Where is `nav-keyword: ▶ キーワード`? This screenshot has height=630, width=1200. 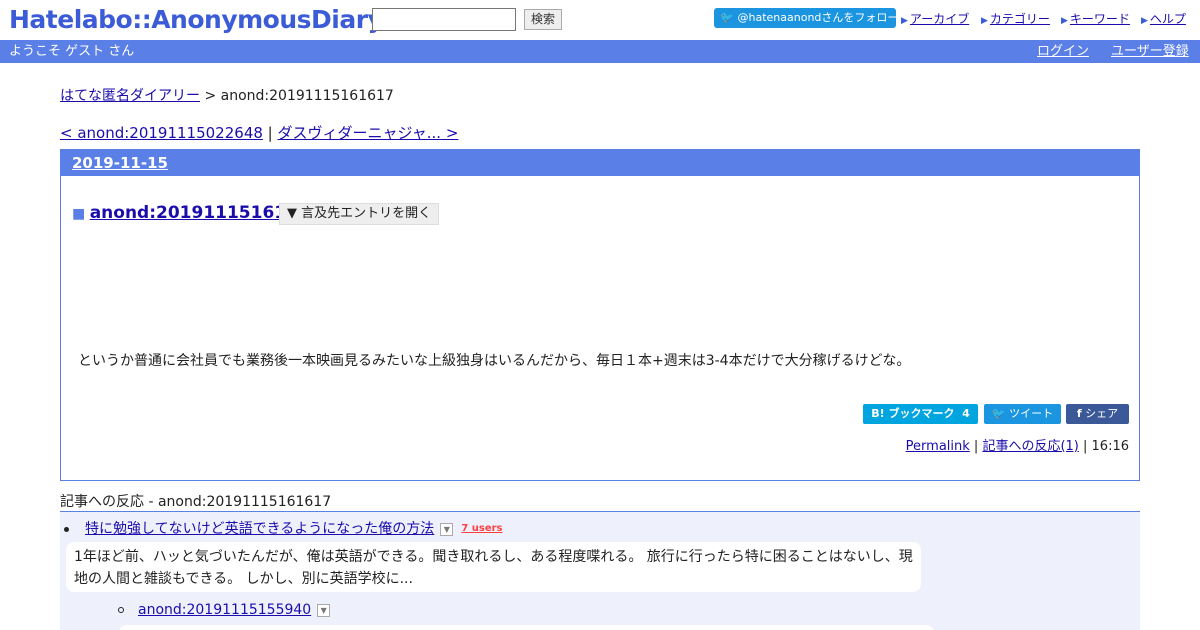
nav-keyword: ▶ キーワード is located at coordinates (1095, 18).